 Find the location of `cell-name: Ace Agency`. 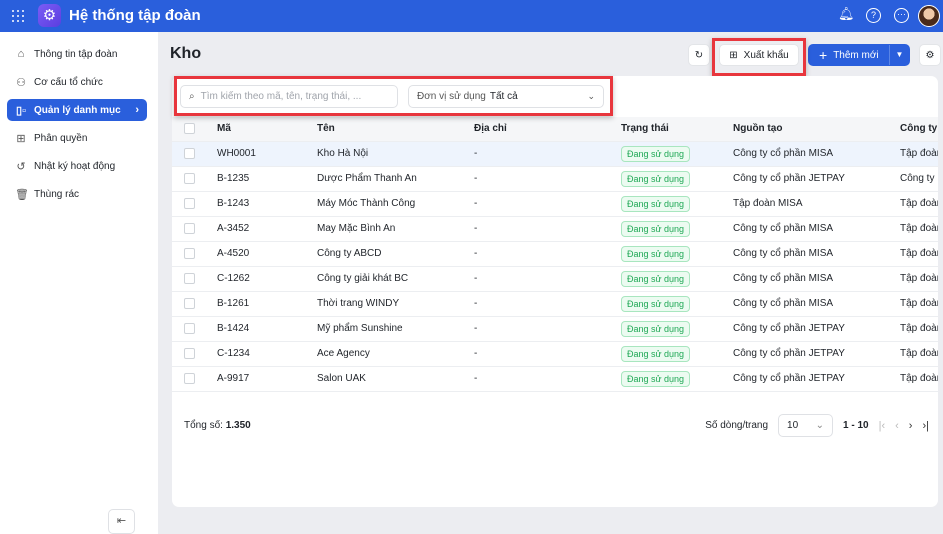

cell-name: Ace Agency is located at coordinates (395, 354).